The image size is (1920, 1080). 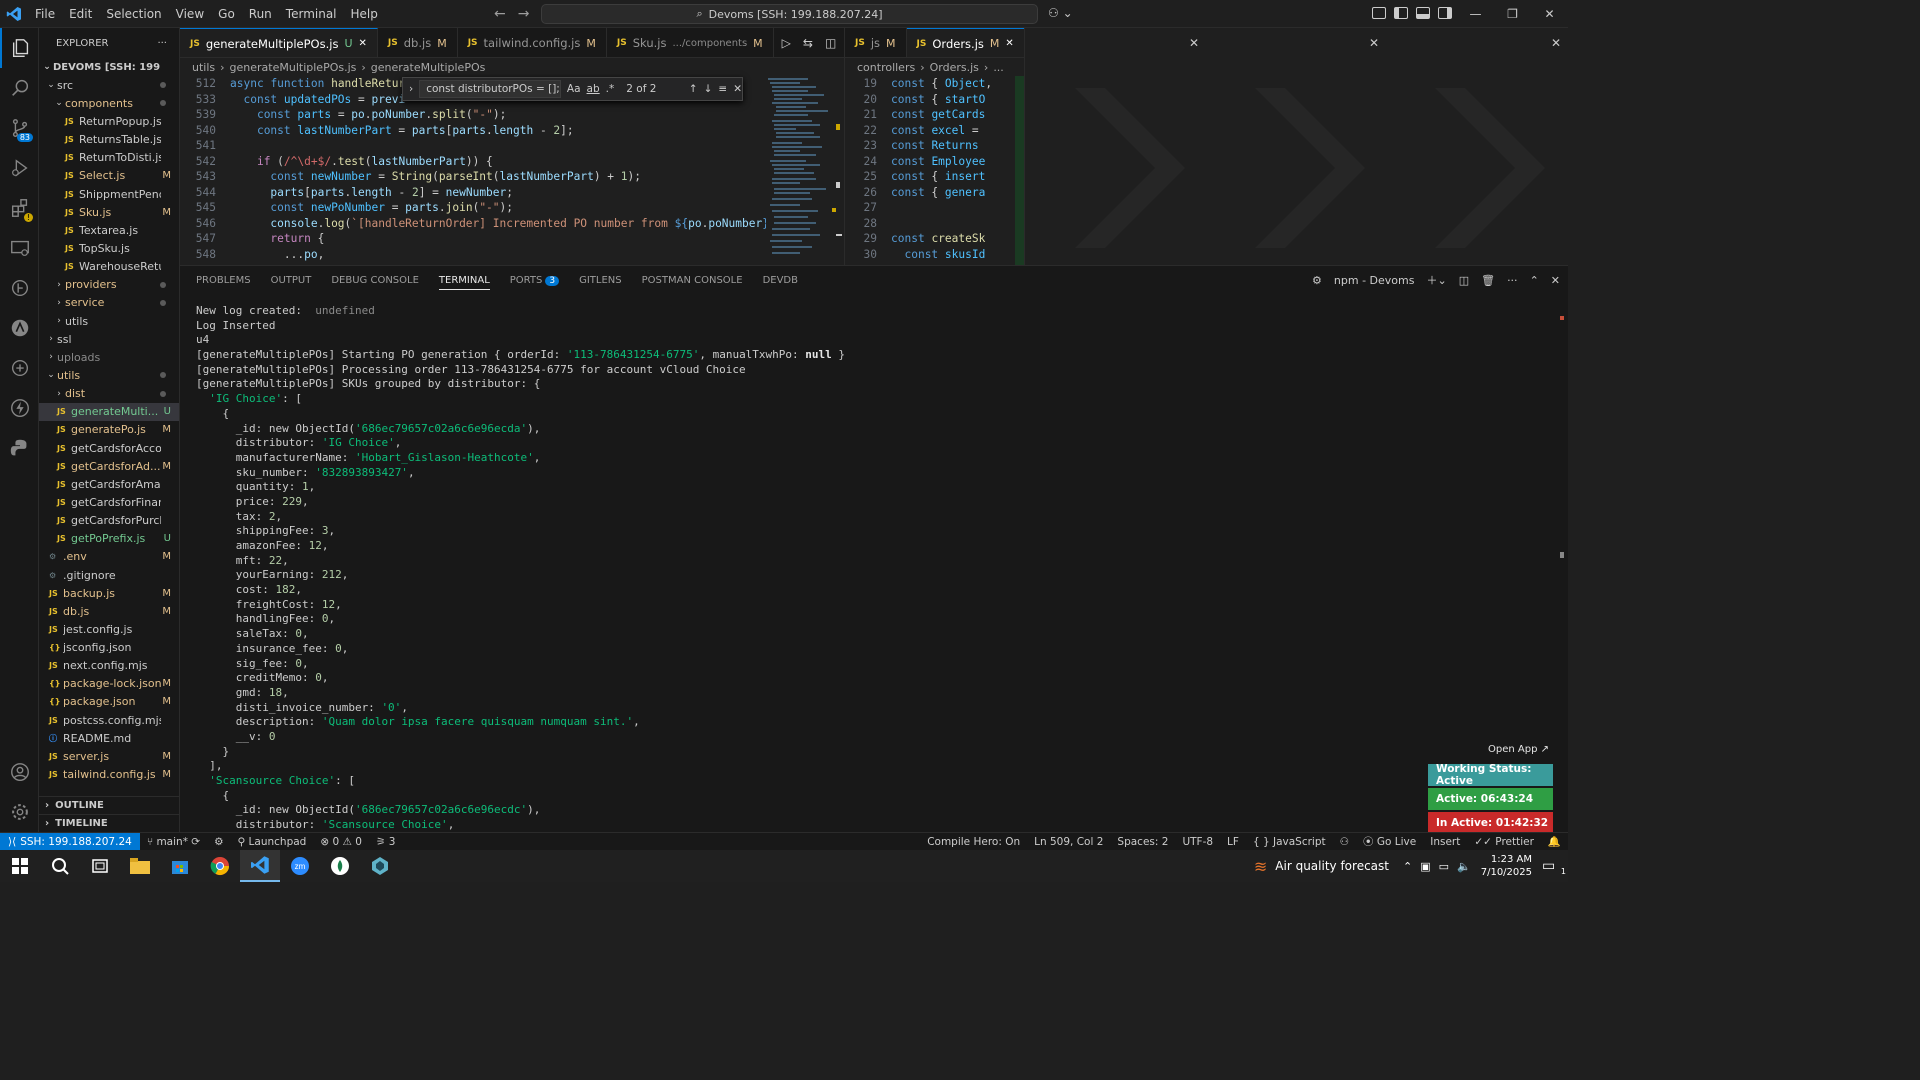 I want to click on app-icon, so click(x=340, y=866).